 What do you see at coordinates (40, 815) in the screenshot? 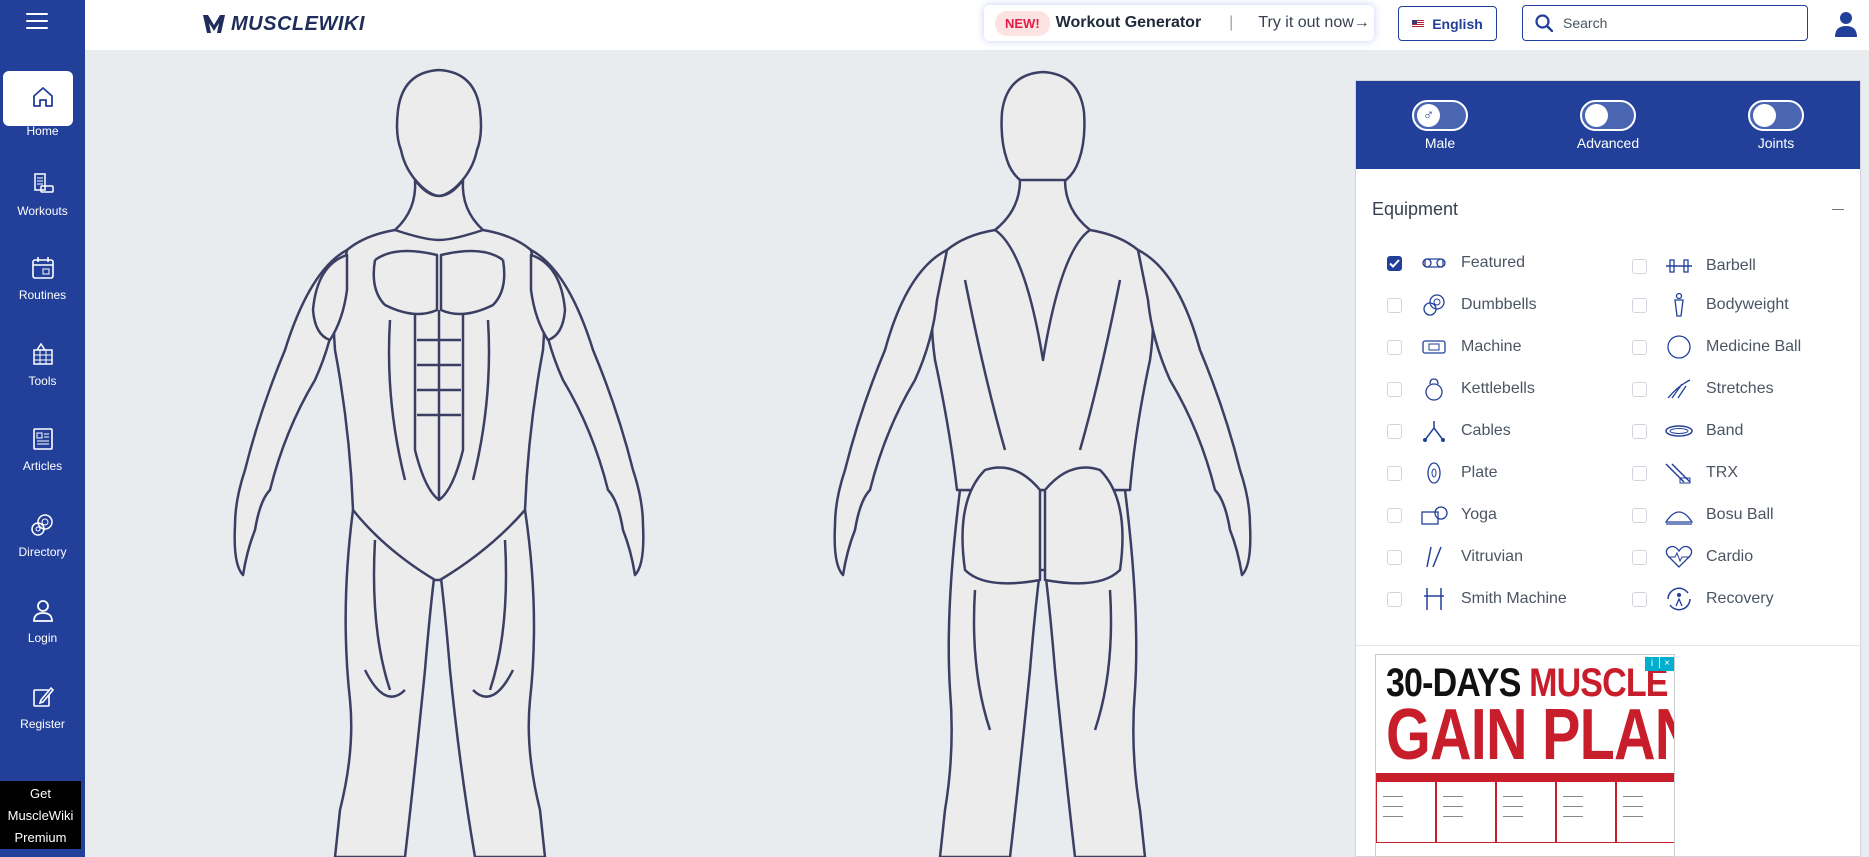
I see `get-premium-button: Get MuscleWiki Premium` at bounding box center [40, 815].